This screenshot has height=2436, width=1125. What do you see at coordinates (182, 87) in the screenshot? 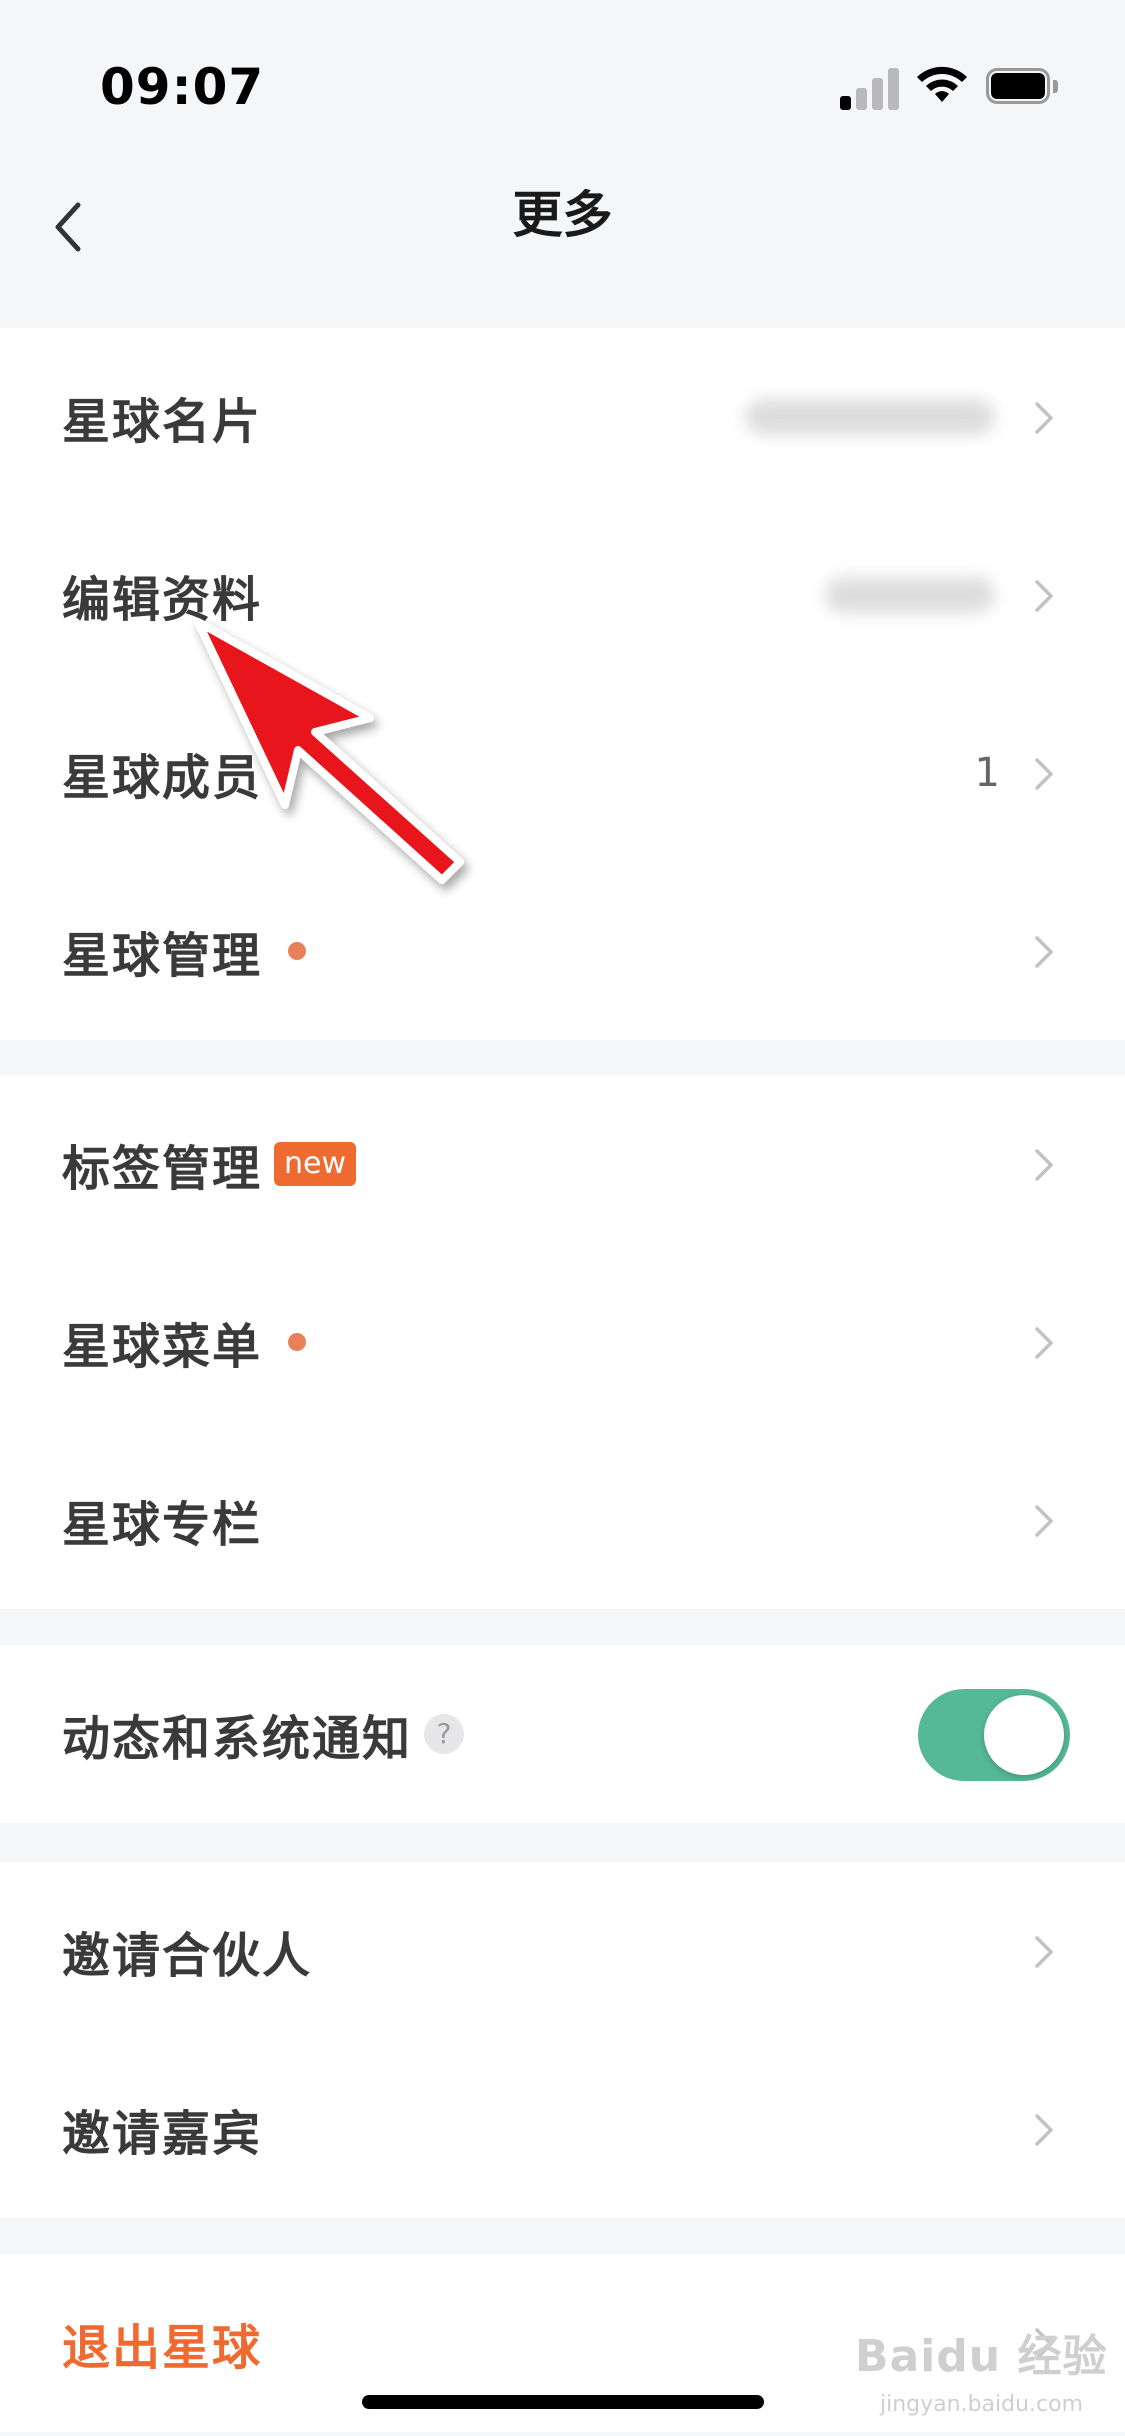
I see `status-time: 09:07` at bounding box center [182, 87].